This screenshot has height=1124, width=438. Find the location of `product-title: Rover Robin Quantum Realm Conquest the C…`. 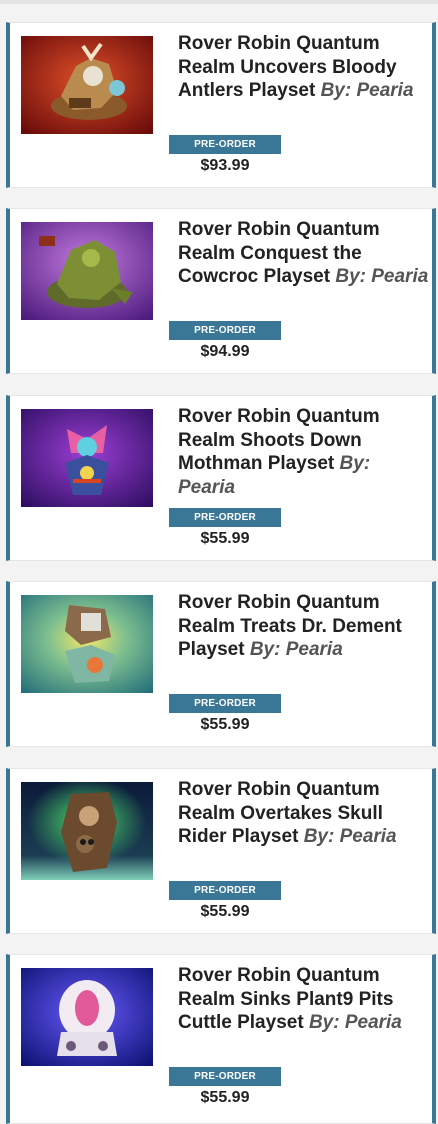

product-title: Rover Robin Quantum Realm Conquest the C… is located at coordinates (304, 253).